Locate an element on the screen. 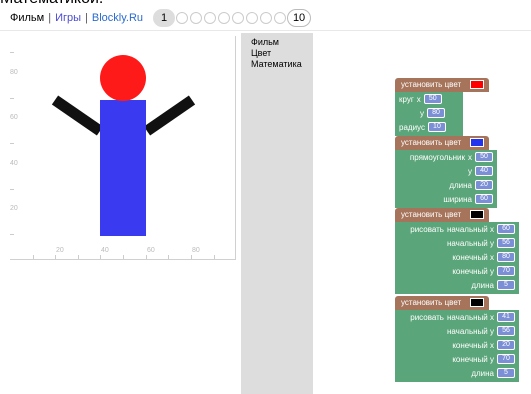 This screenshot has height=394, width=531. figure-drawing is located at coordinates (123, 145).